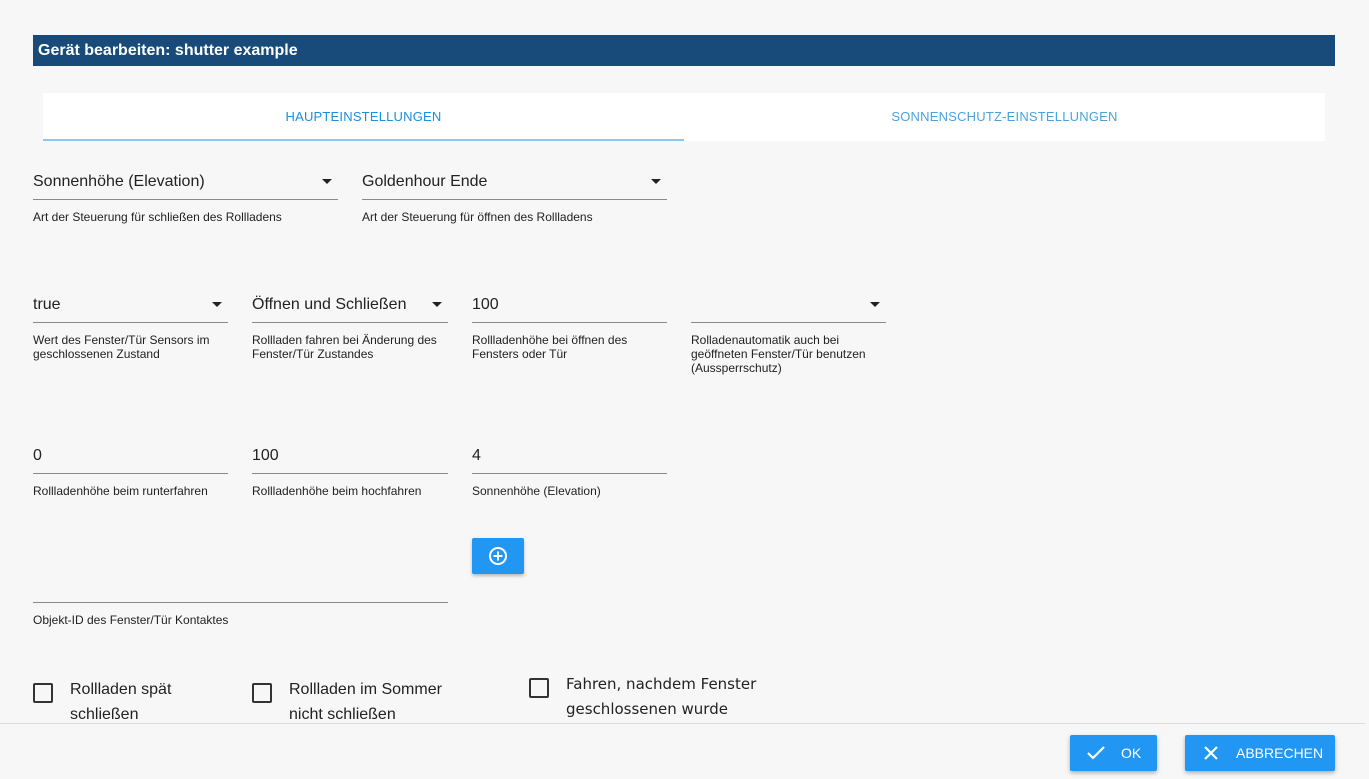  I want to click on height-open-window-value: 100, so click(485, 304).